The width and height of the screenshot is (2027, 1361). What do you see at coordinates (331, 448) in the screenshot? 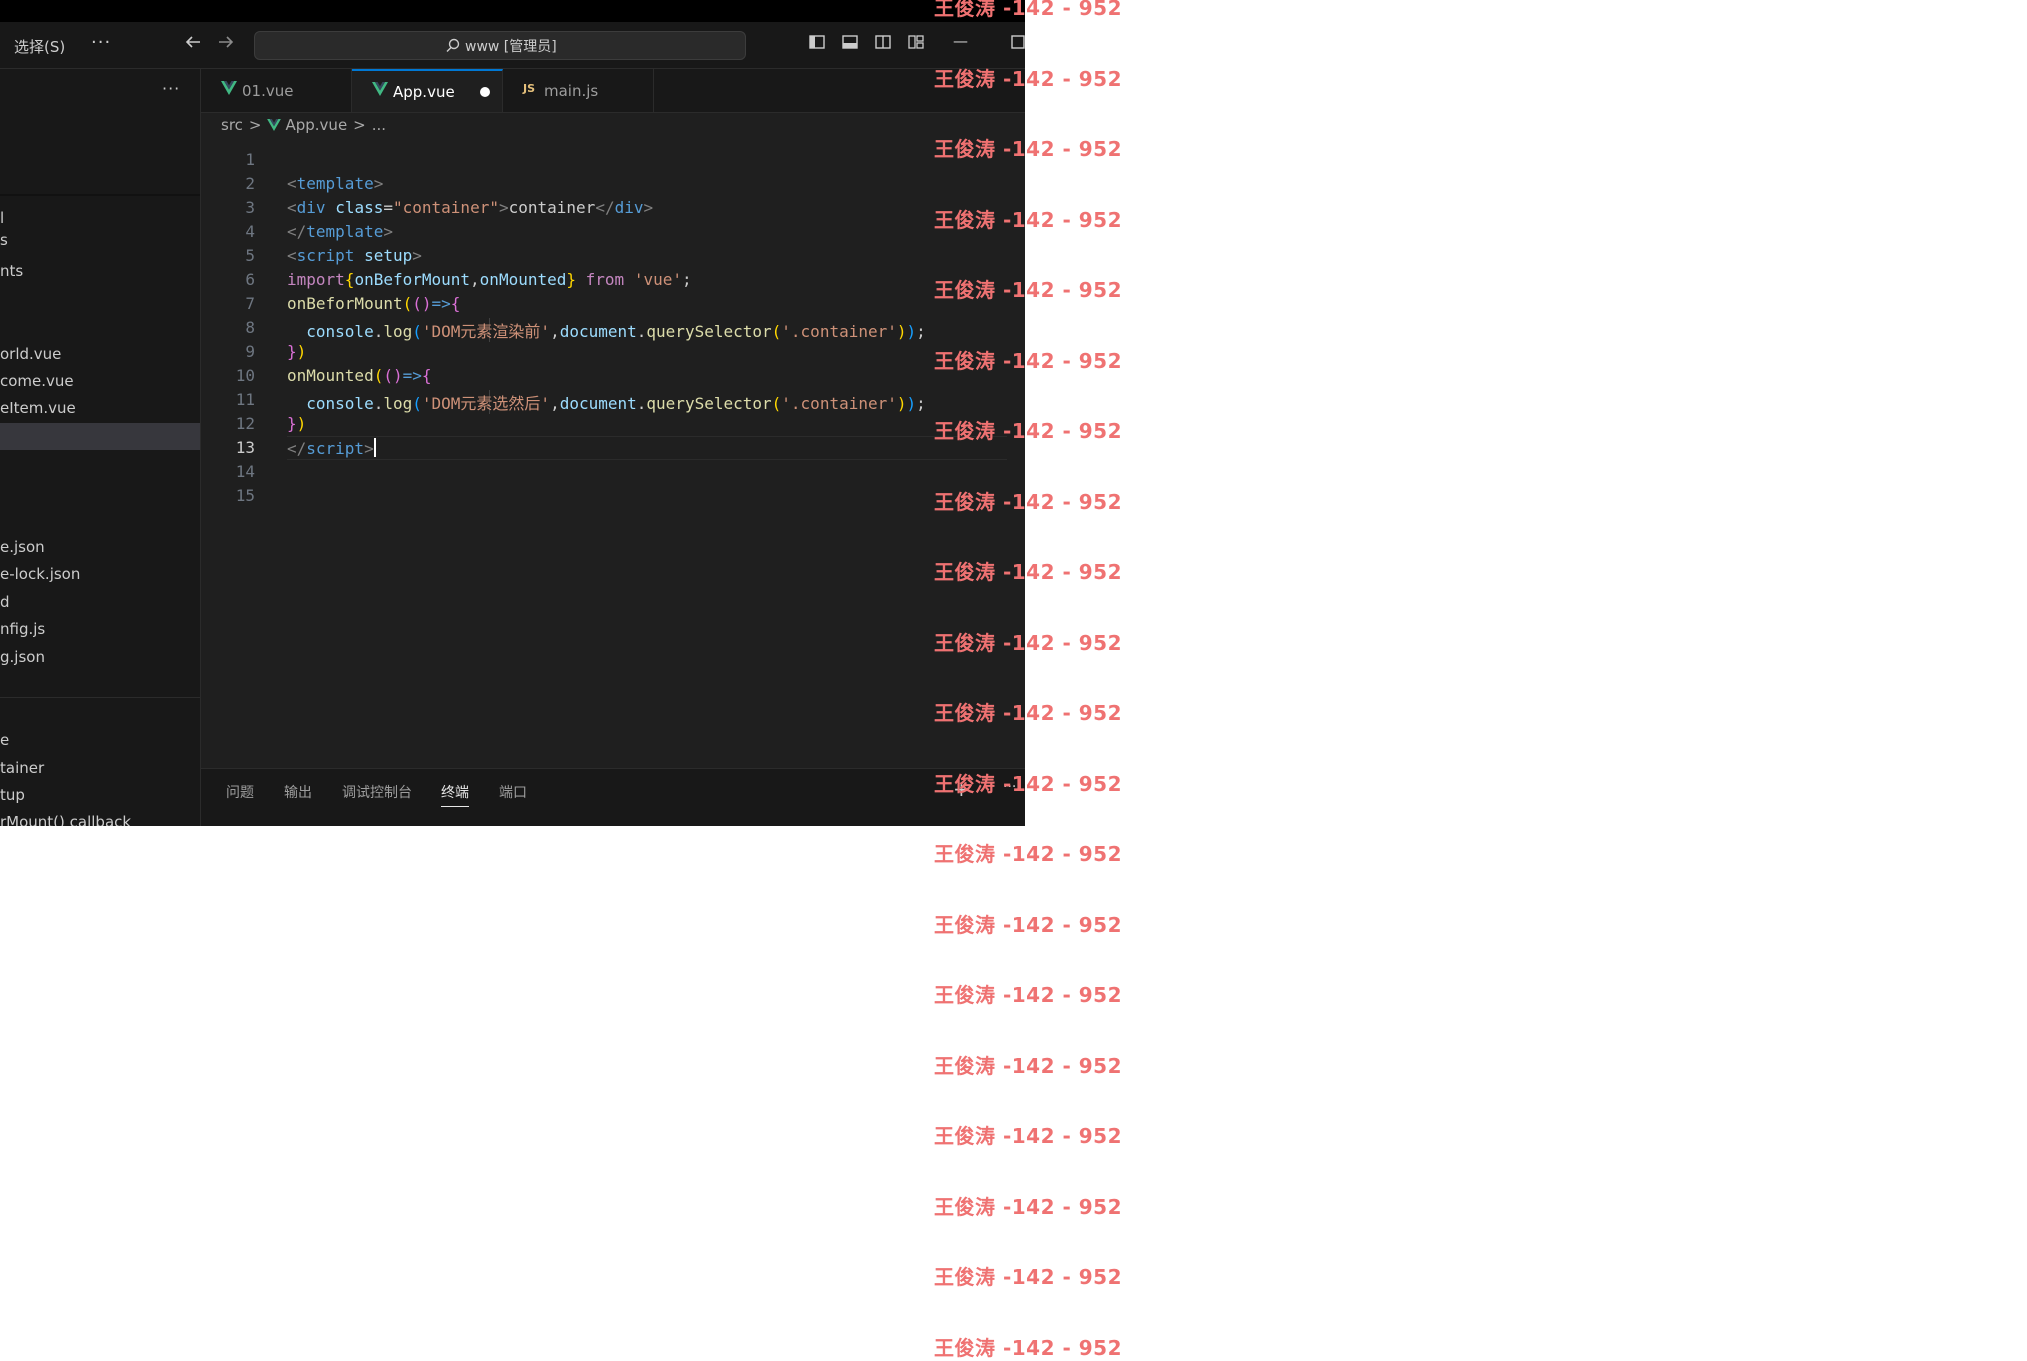
I see `code-line: </script>` at bounding box center [331, 448].